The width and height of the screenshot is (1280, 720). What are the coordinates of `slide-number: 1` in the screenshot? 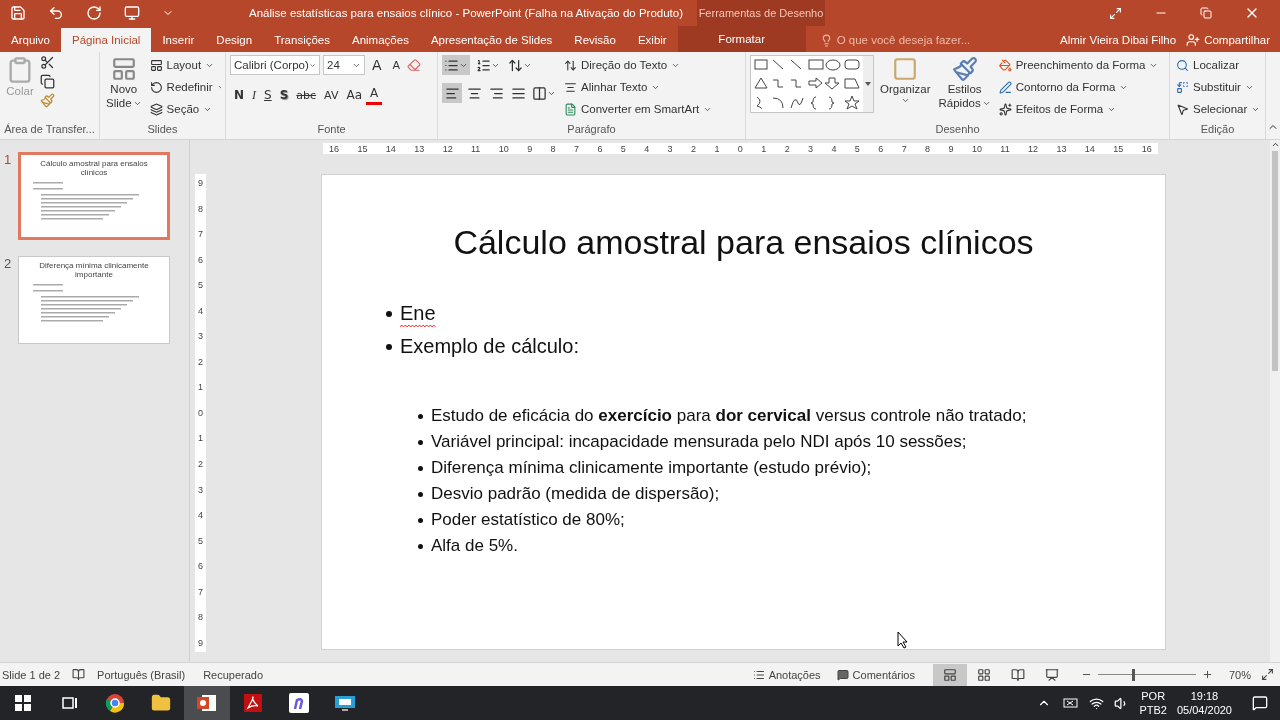 It's located at (8, 160).